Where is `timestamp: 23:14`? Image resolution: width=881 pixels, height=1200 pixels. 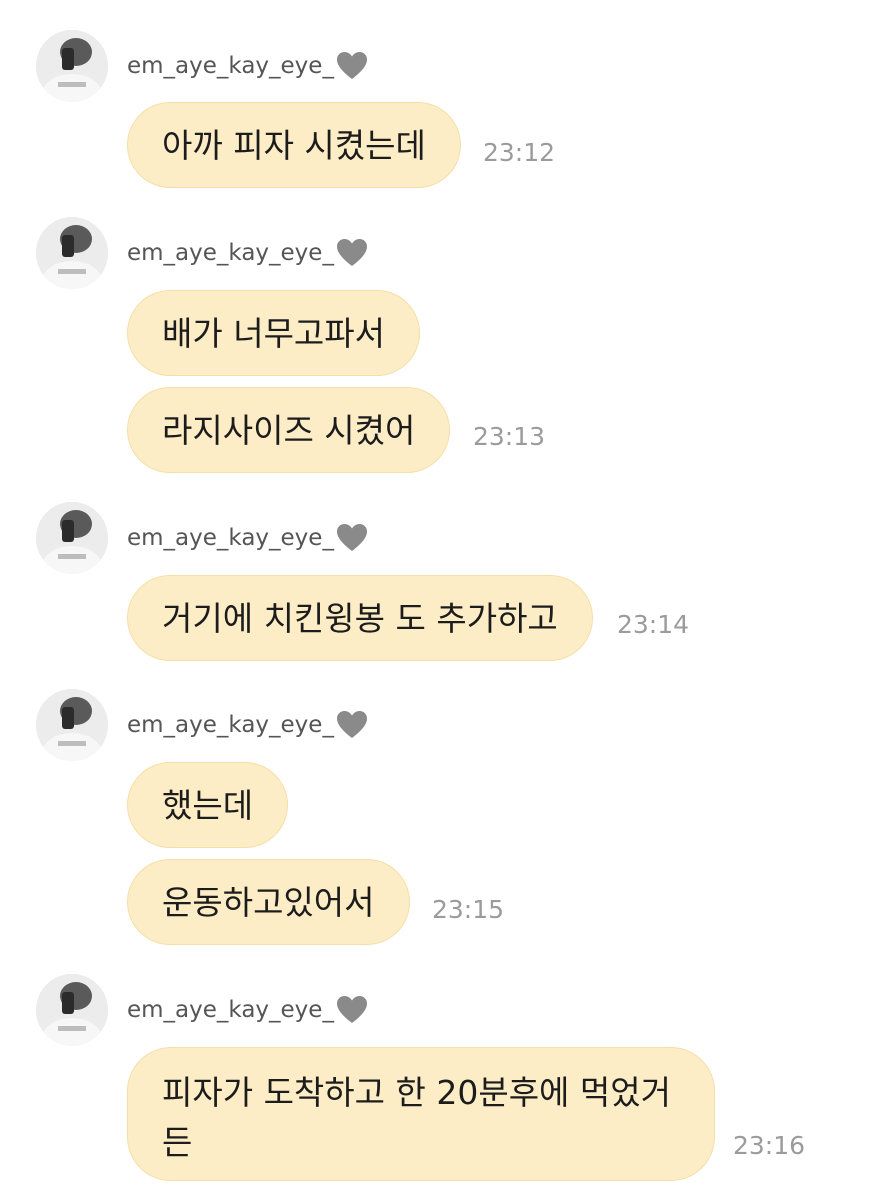 timestamp: 23:14 is located at coordinates (653, 624).